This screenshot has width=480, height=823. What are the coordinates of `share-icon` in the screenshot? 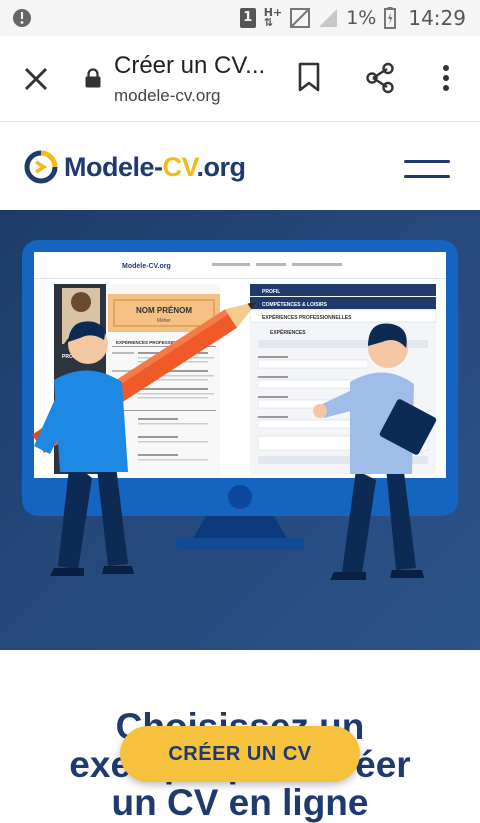 It's located at (380, 78).